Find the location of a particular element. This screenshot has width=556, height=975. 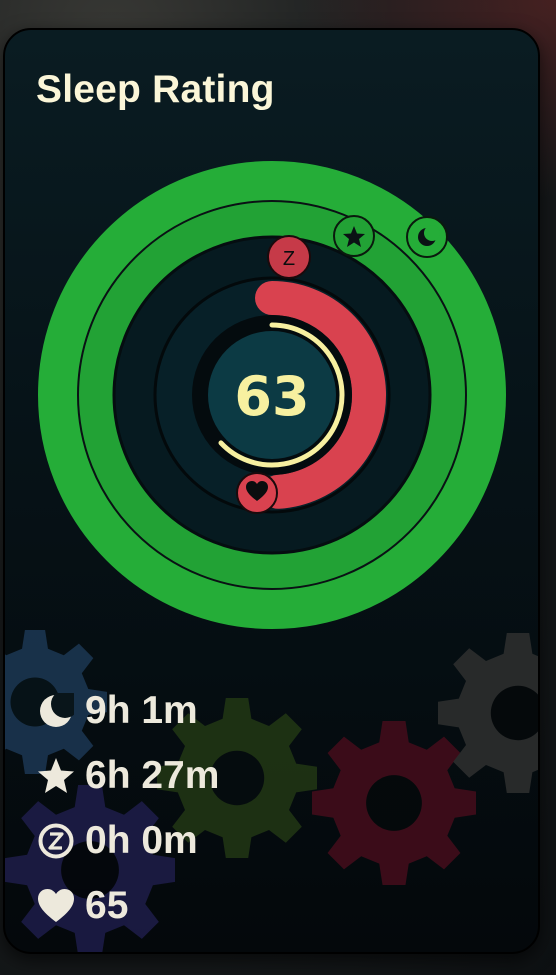

inner-ring-z-badge: Z is located at coordinates (289, 257).